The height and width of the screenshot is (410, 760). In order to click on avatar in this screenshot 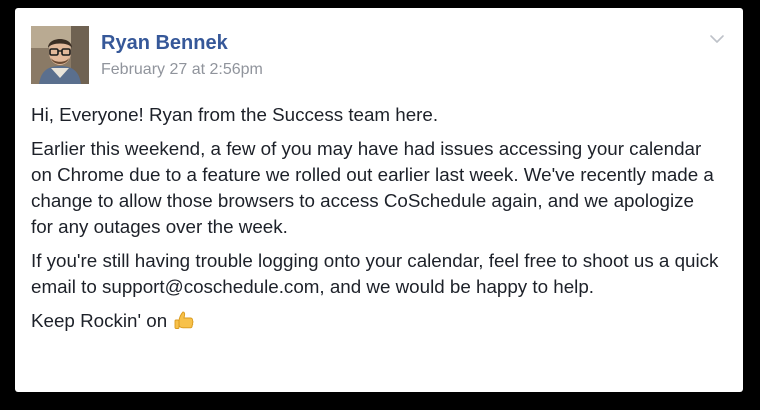, I will do `click(60, 55)`.